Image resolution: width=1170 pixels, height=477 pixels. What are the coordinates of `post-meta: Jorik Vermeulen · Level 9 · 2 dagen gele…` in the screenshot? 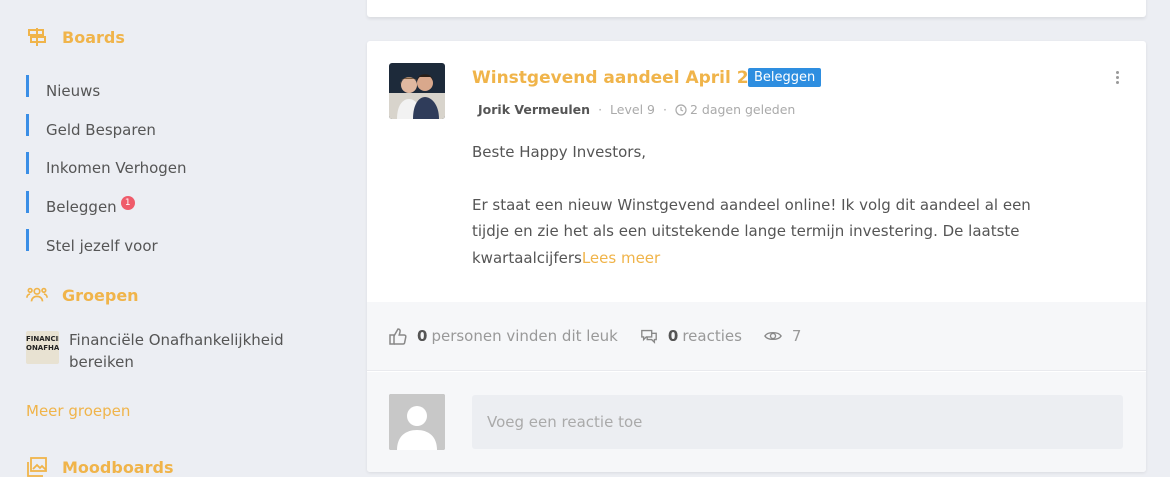 It's located at (636, 109).